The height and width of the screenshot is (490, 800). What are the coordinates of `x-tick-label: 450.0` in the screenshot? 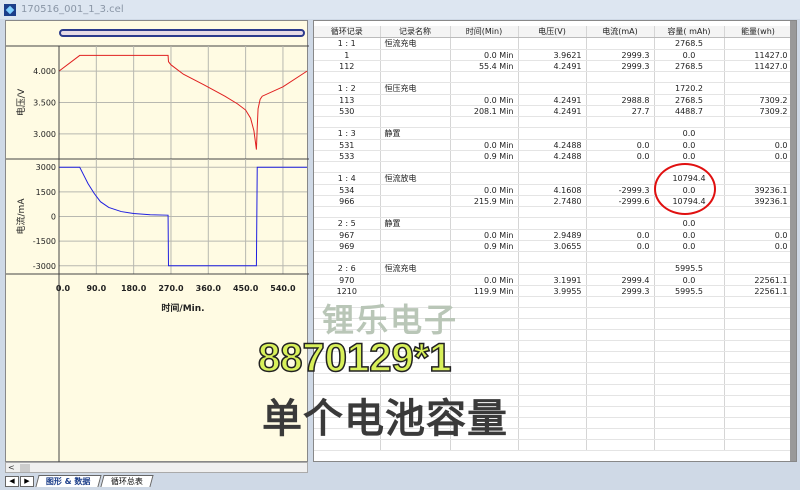 It's located at (246, 288).